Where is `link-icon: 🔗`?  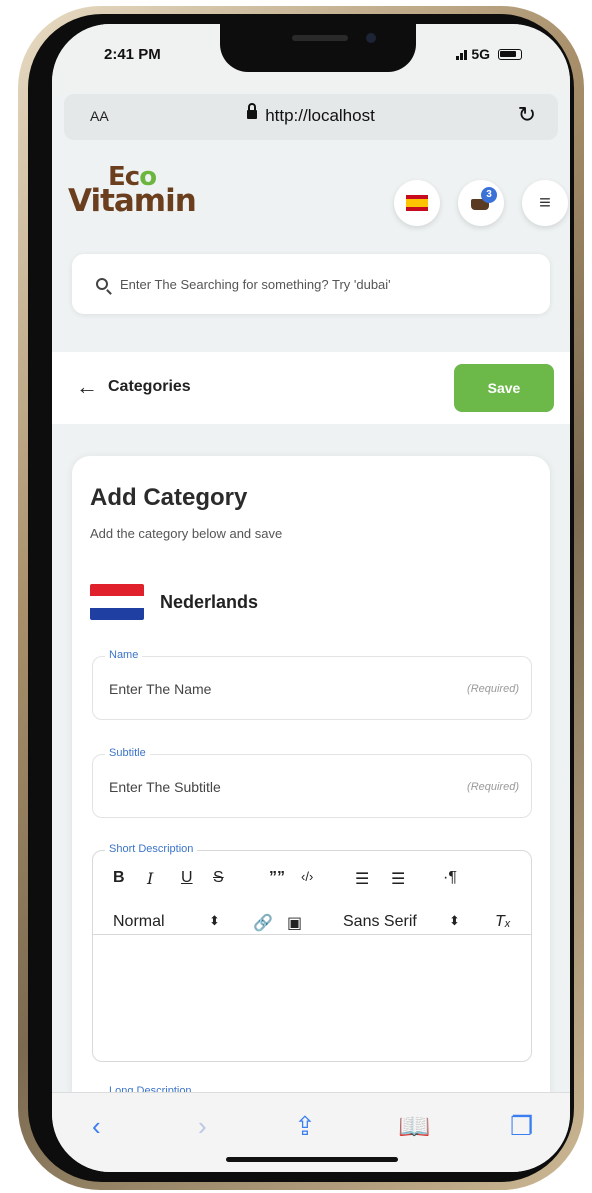
link-icon: 🔗 is located at coordinates (263, 923).